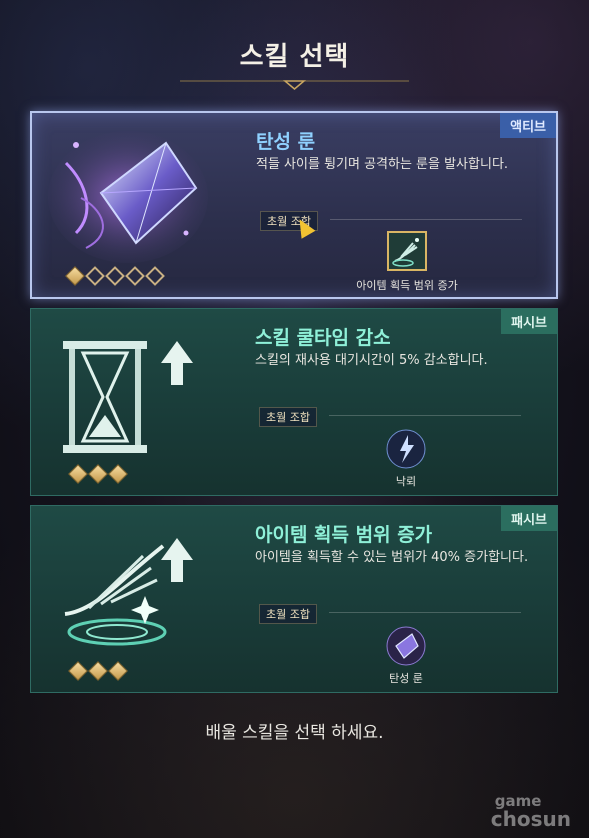  I want to click on skill-description: 아이템을 획득할 수 있는 범위가 40% 증가합니다., so click(392, 557).